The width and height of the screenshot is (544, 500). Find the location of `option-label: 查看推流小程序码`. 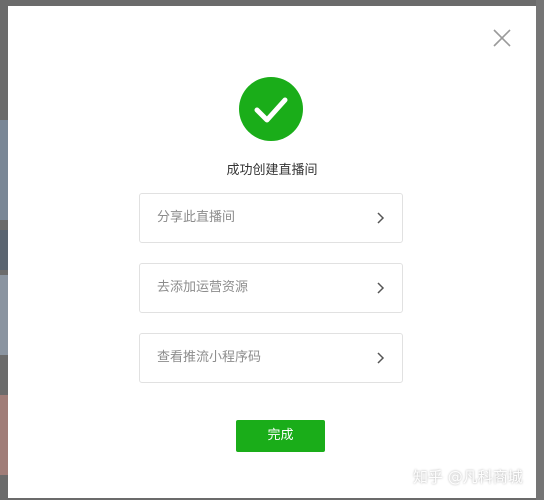

option-label: 查看推流小程序码 is located at coordinates (209, 357).